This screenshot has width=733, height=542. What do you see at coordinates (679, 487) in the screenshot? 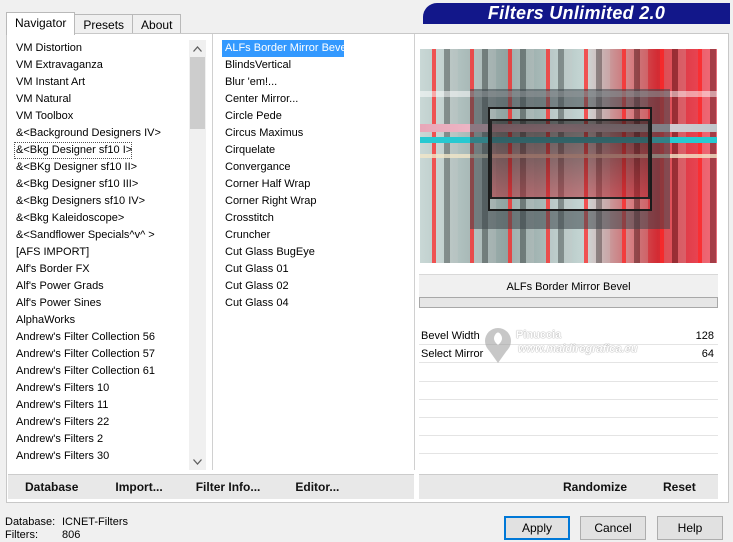
I see `reset-button: Reset` at bounding box center [679, 487].